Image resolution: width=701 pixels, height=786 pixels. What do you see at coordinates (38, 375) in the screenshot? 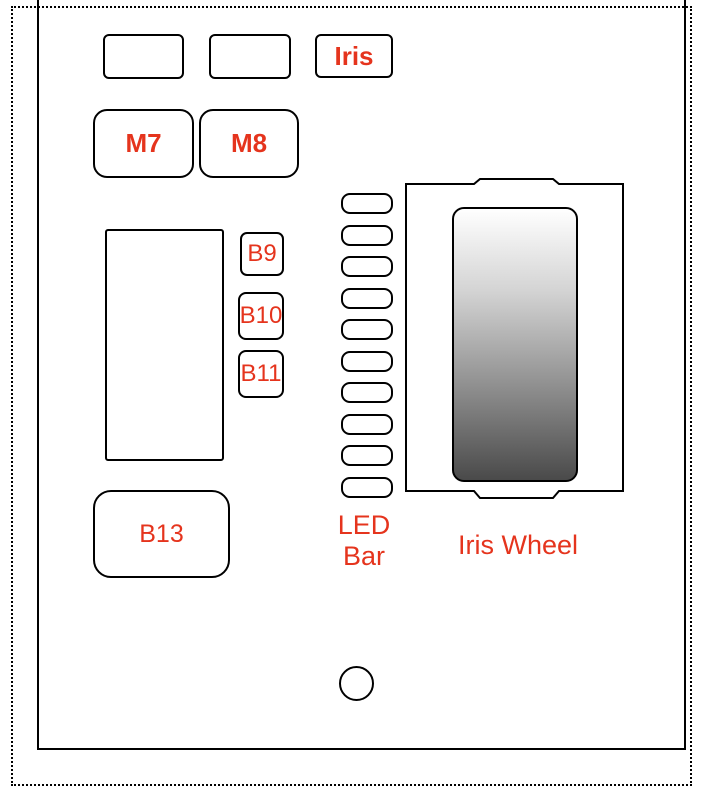
I see `panel-frame-left` at bounding box center [38, 375].